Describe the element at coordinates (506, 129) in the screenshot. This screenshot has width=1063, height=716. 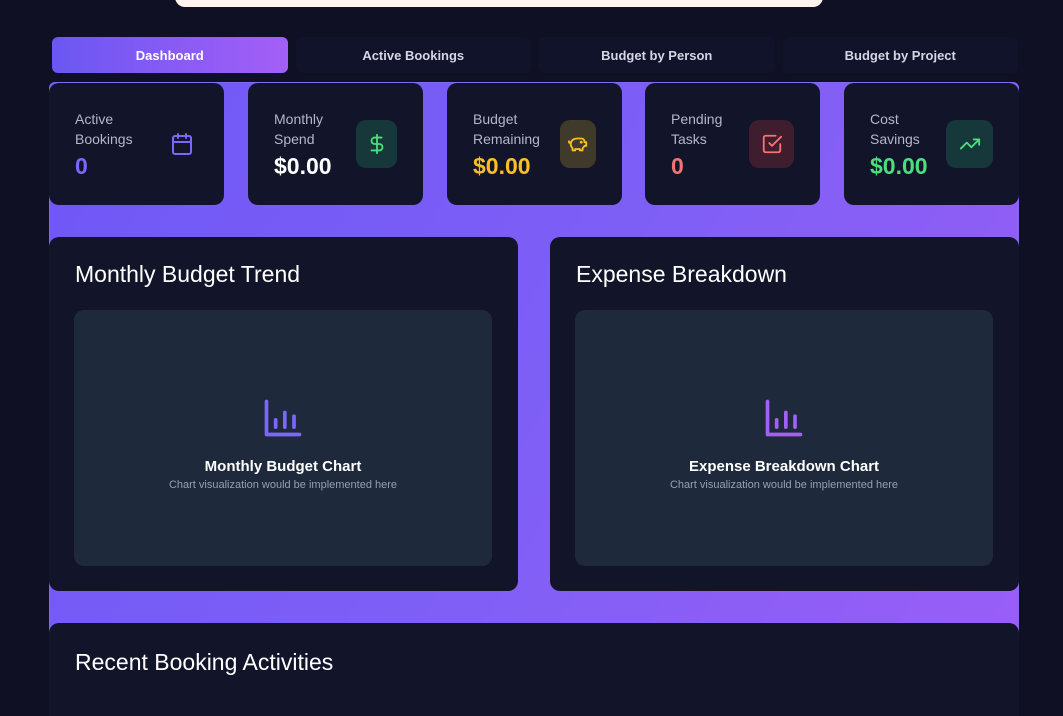
I see `stat-label: Budget Remaining` at that location.